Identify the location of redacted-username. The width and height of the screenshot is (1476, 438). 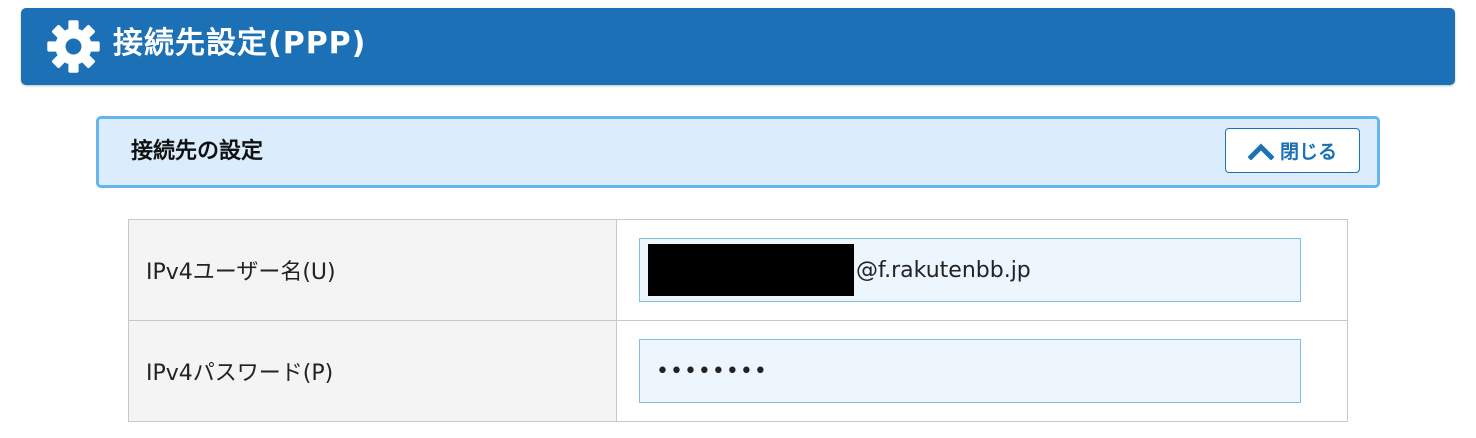
(751, 270).